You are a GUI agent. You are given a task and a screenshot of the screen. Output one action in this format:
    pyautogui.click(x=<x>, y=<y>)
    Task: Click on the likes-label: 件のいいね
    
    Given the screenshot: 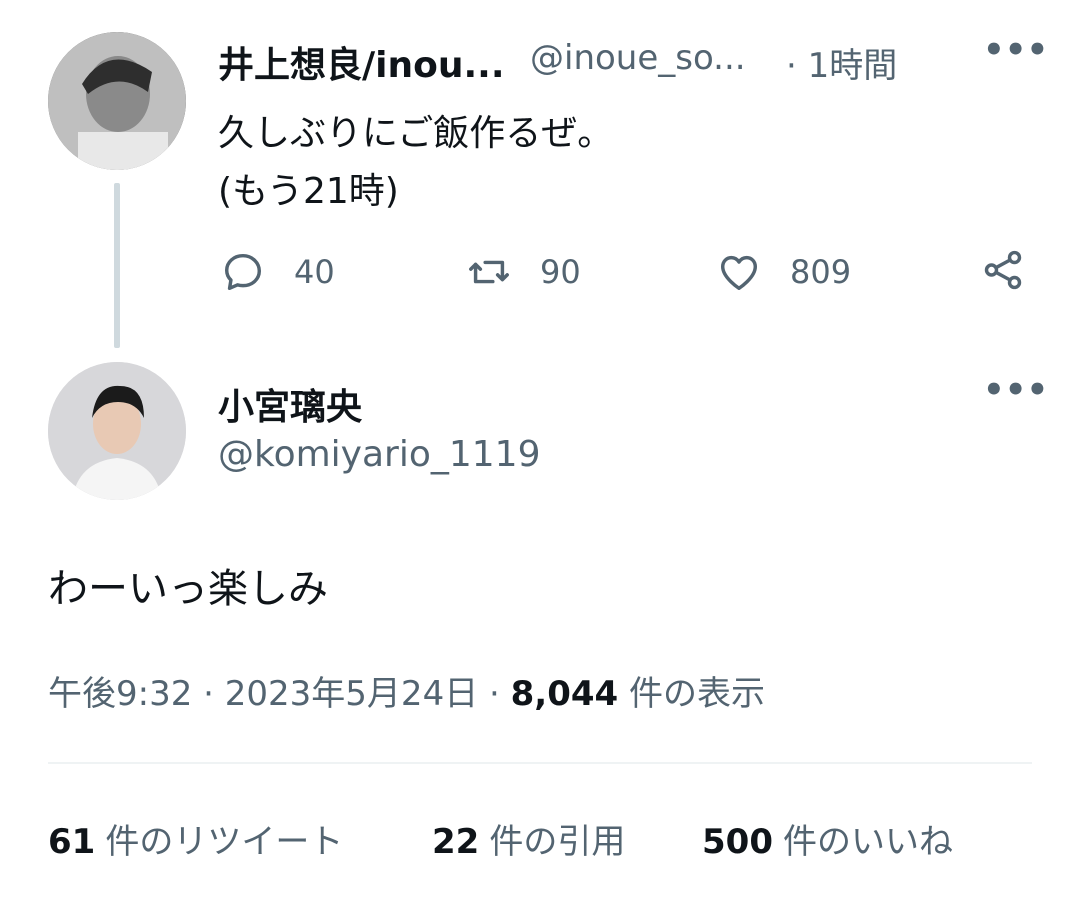 What is the action you would take?
    pyautogui.click(x=867, y=842)
    